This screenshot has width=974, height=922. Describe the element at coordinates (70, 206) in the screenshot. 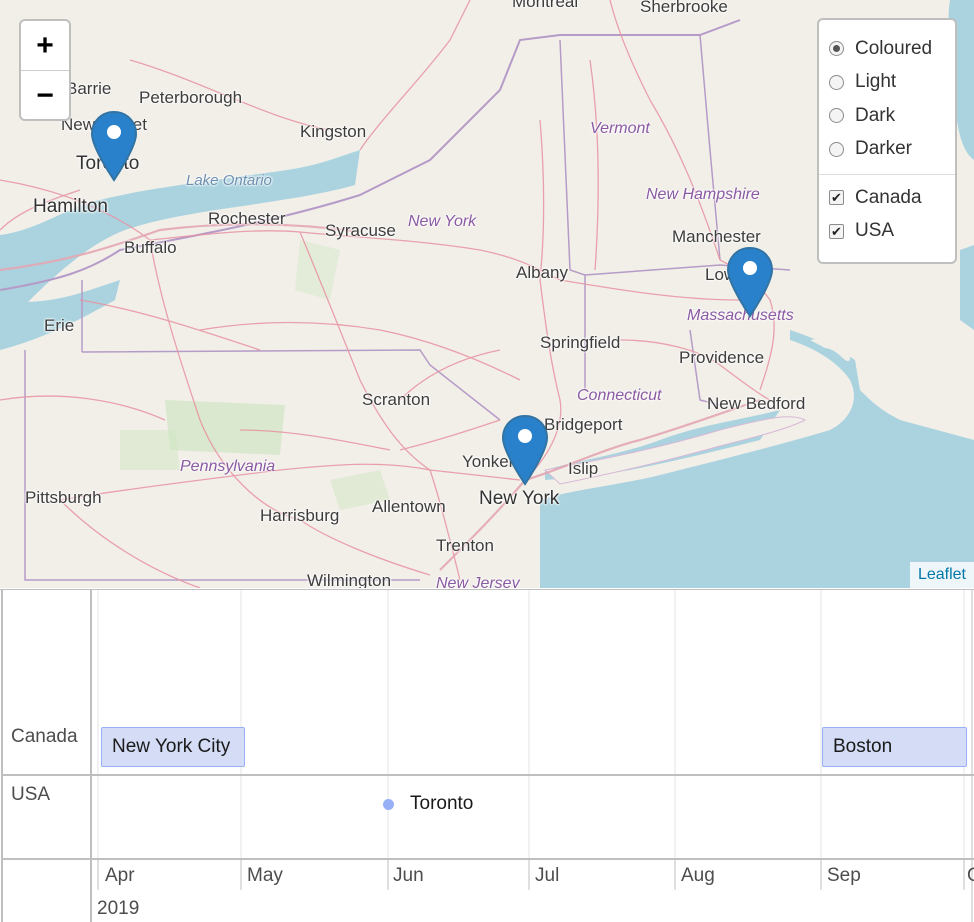

I see `place-label: Hamilton` at that location.